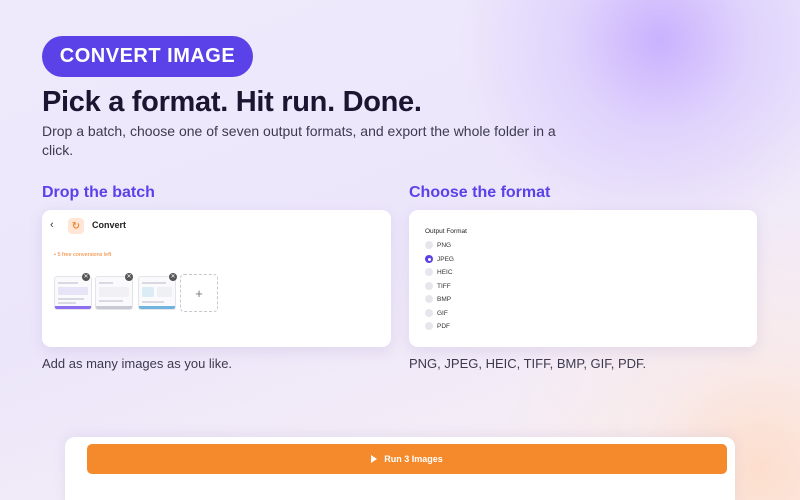 Image resolution: width=800 pixels, height=500 pixels. What do you see at coordinates (109, 225) in the screenshot?
I see `app-title: Convert` at bounding box center [109, 225].